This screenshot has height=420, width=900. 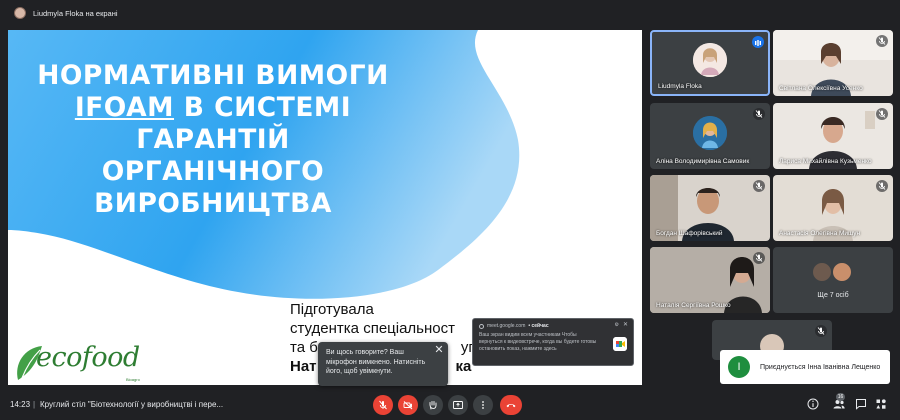 I want to click on participant-tile: Богдан Шафорівський, so click(x=710, y=208).